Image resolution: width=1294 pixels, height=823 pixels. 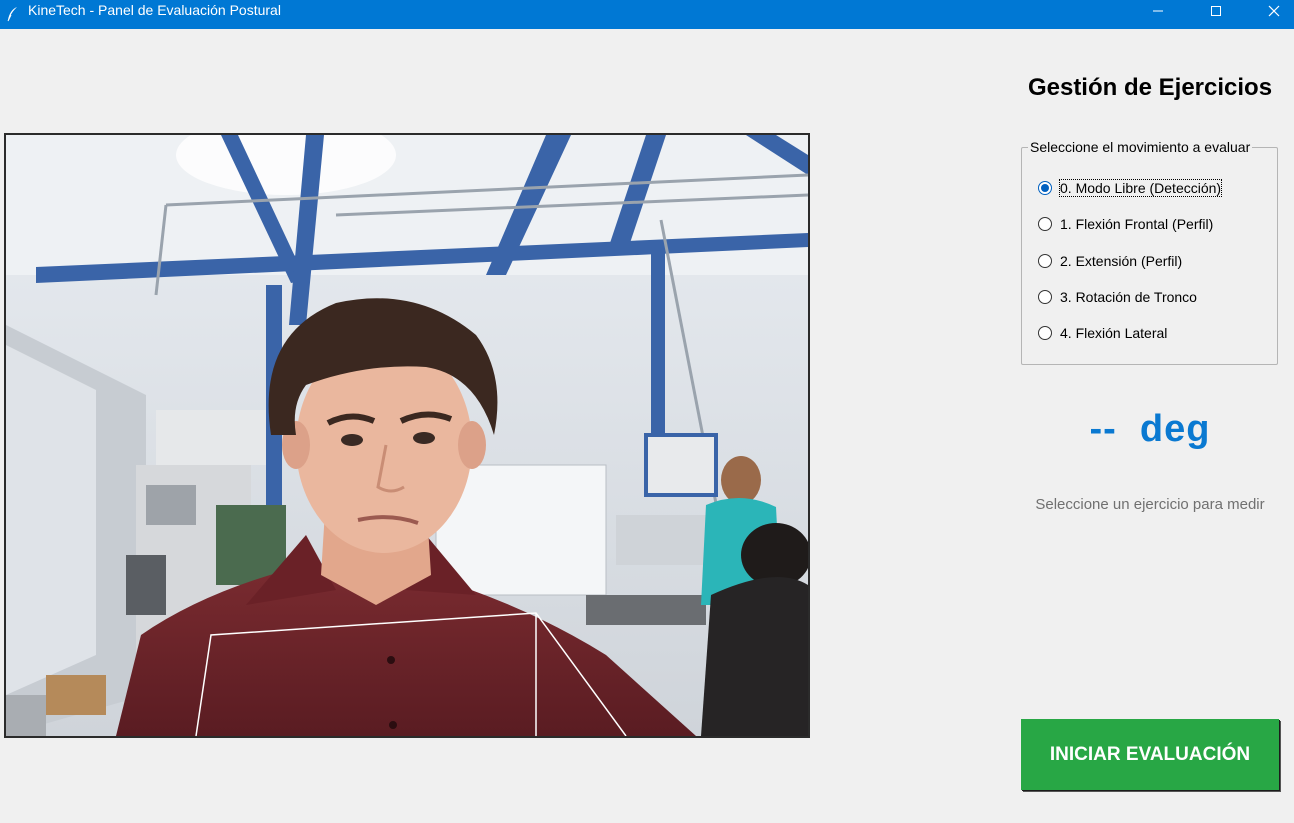 What do you see at coordinates (1150, 429) in the screenshot?
I see `angle-readout: -- deg` at bounding box center [1150, 429].